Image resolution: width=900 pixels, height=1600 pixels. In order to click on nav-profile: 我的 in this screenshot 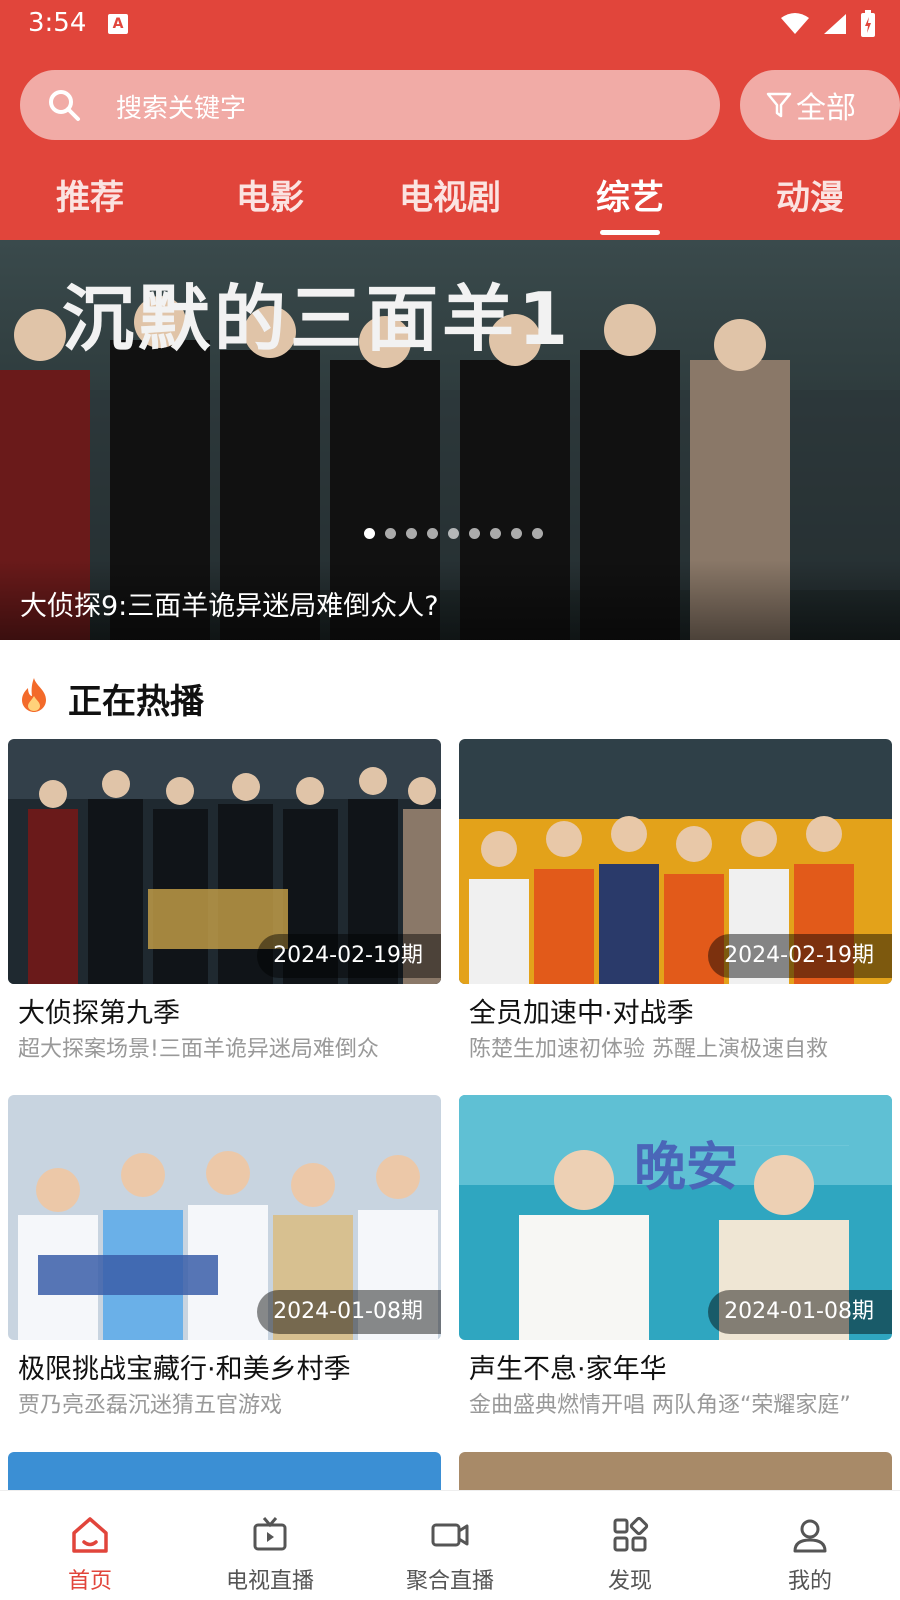, I will do `click(810, 1545)`.